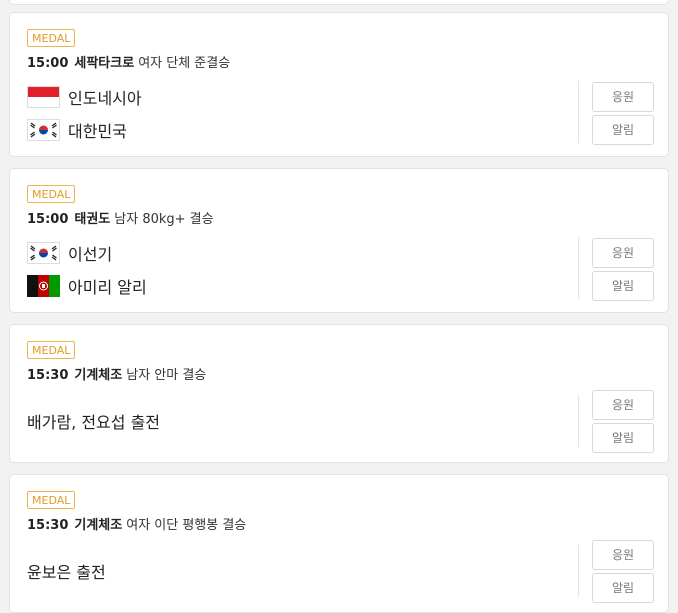 Image resolution: width=678 pixels, height=613 pixels. I want to click on afghanistan-flag-icon, so click(43, 286).